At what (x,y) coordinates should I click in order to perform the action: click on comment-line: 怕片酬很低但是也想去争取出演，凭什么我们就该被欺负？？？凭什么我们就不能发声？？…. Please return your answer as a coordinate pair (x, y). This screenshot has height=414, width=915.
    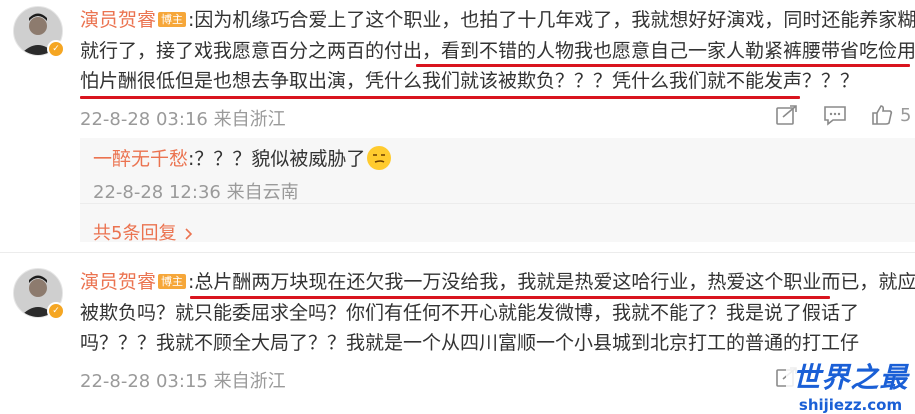
    Looking at the image, I should click on (470, 81).